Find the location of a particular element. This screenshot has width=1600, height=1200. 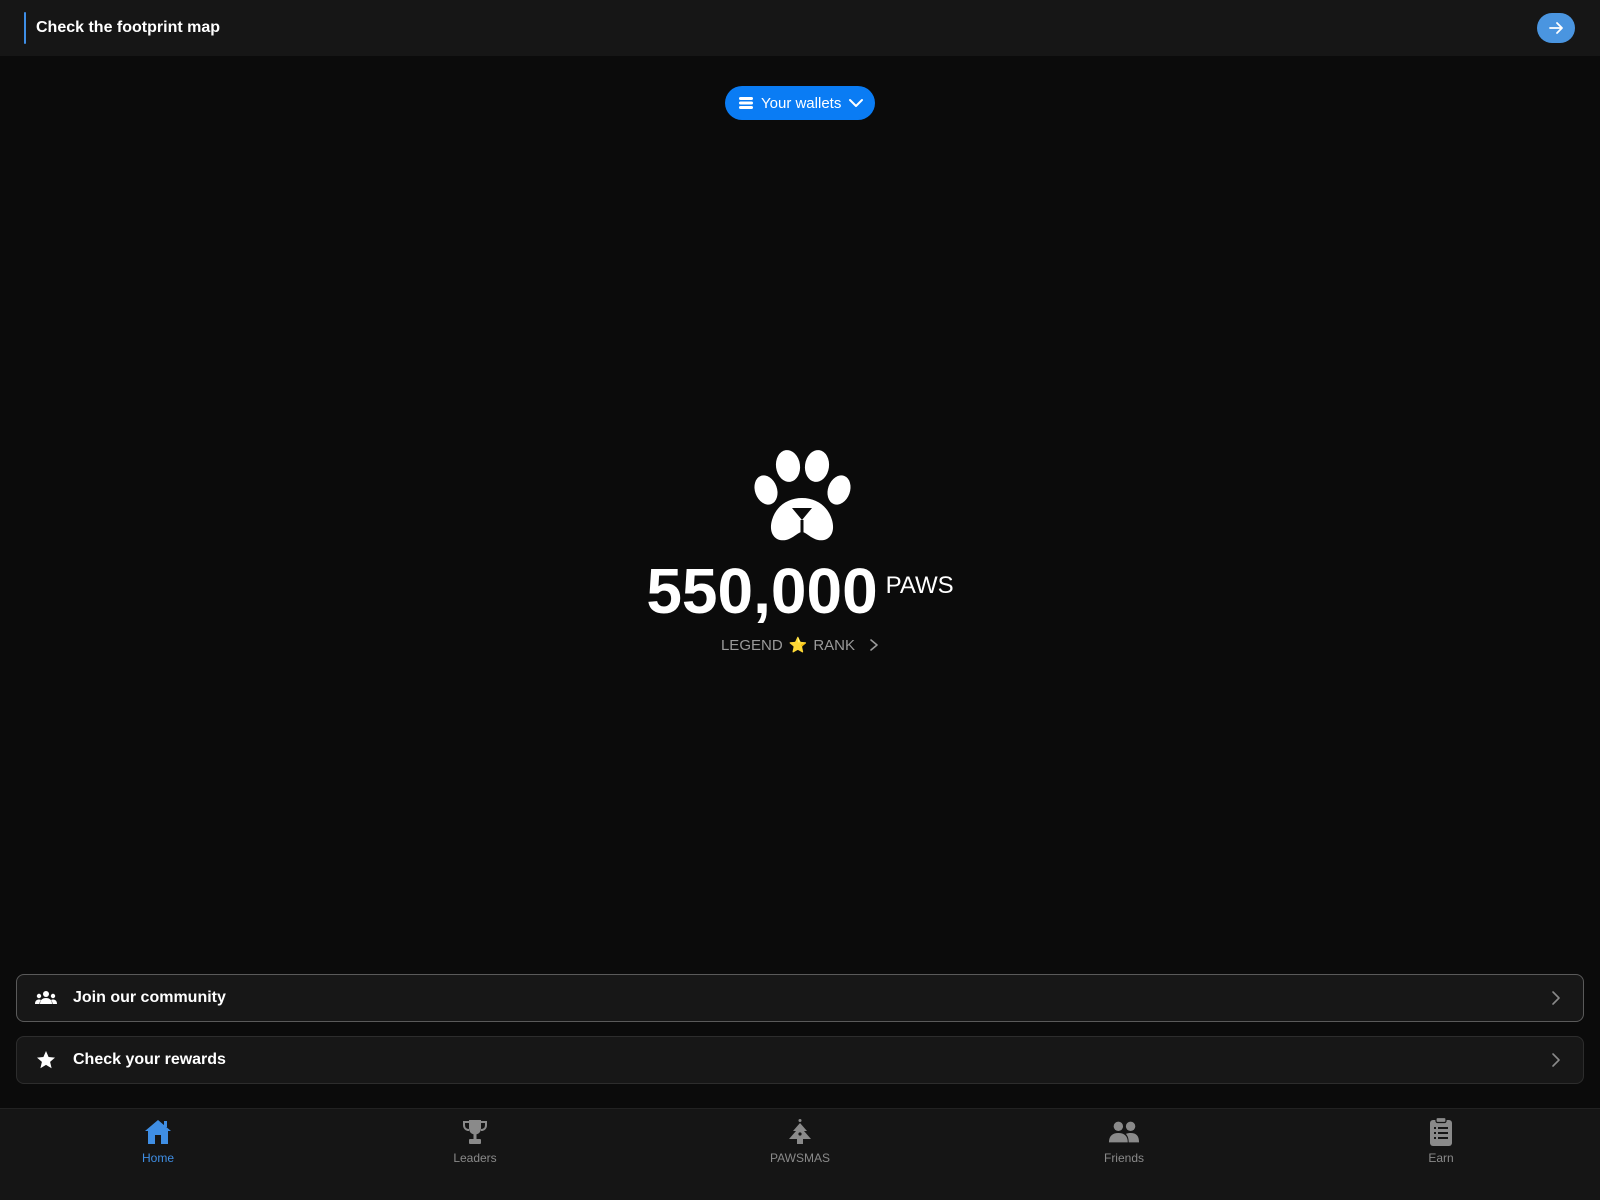

nav-home: Home is located at coordinates (158, 1154).